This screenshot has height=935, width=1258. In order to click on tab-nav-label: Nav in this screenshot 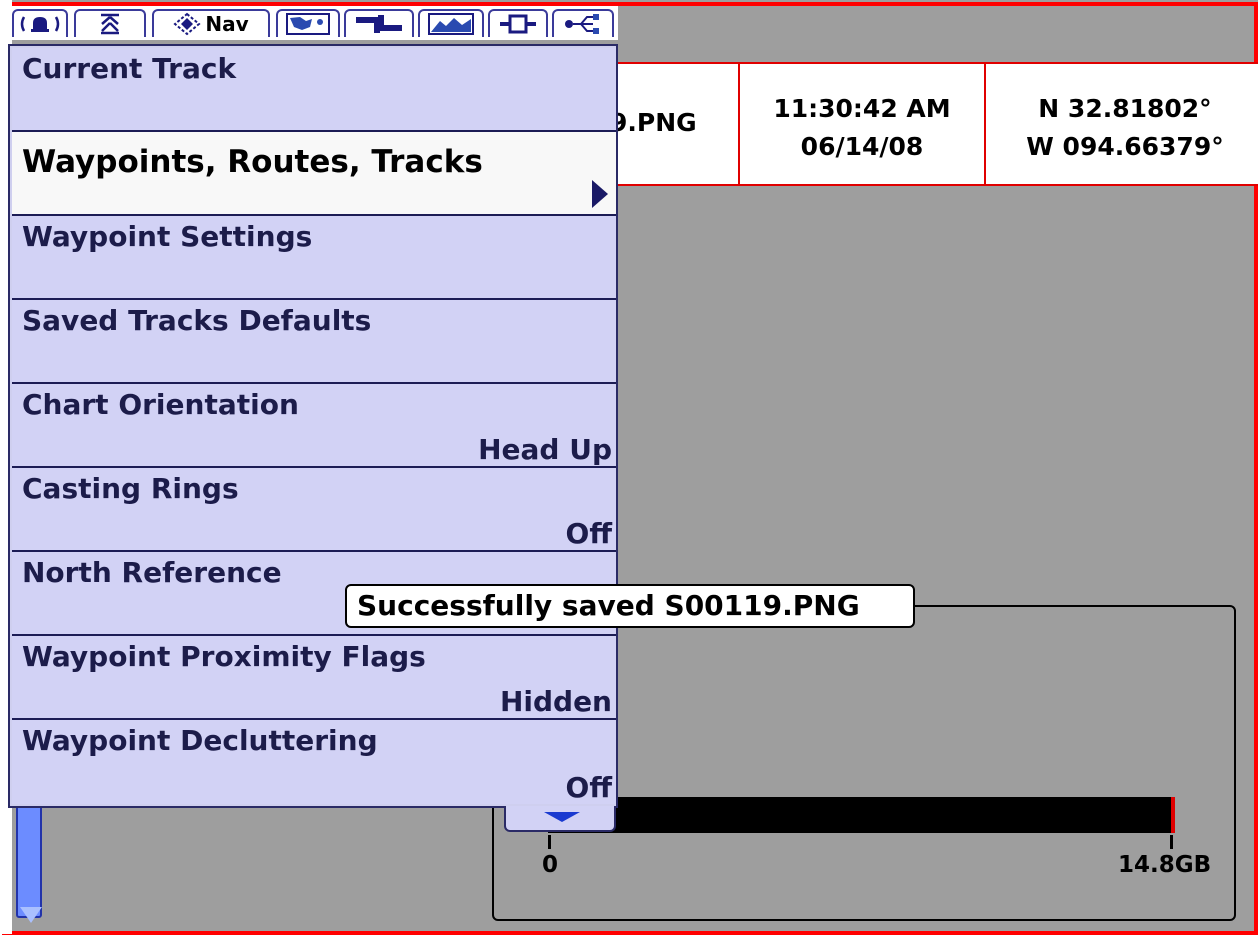, I will do `click(227, 24)`.